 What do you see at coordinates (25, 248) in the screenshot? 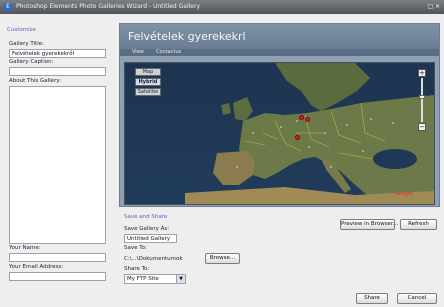
I see `your-name-label: Your Name:` at bounding box center [25, 248].